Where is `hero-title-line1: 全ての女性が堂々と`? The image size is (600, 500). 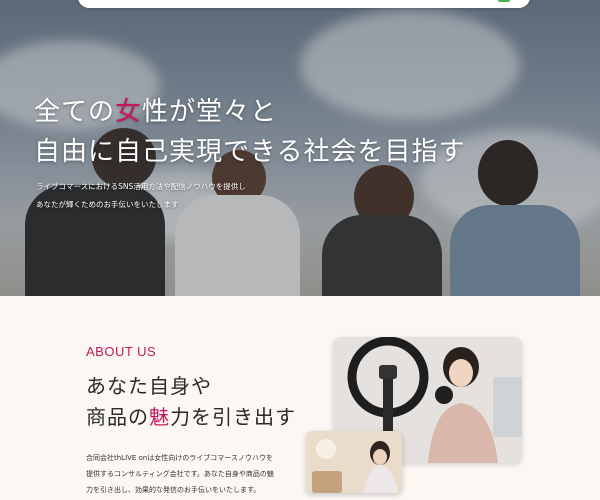
hero-title-line1: 全ての女性が堂々と is located at coordinates (156, 112).